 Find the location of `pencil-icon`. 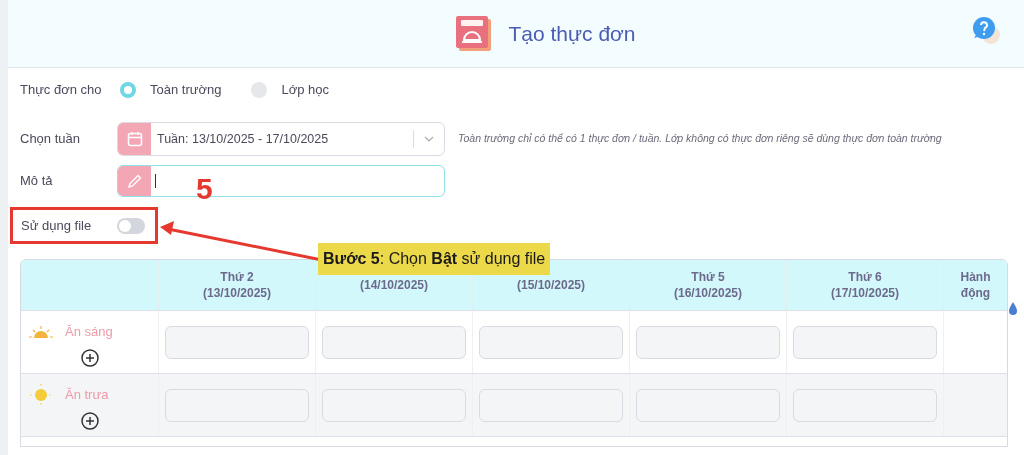

pencil-icon is located at coordinates (134, 181).